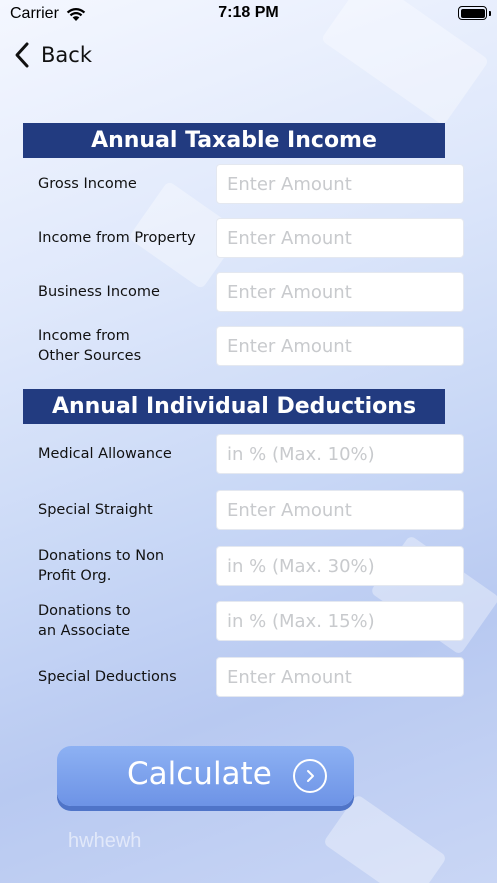 The image size is (497, 883). I want to click on business-income-row: Business Income, so click(248, 292).